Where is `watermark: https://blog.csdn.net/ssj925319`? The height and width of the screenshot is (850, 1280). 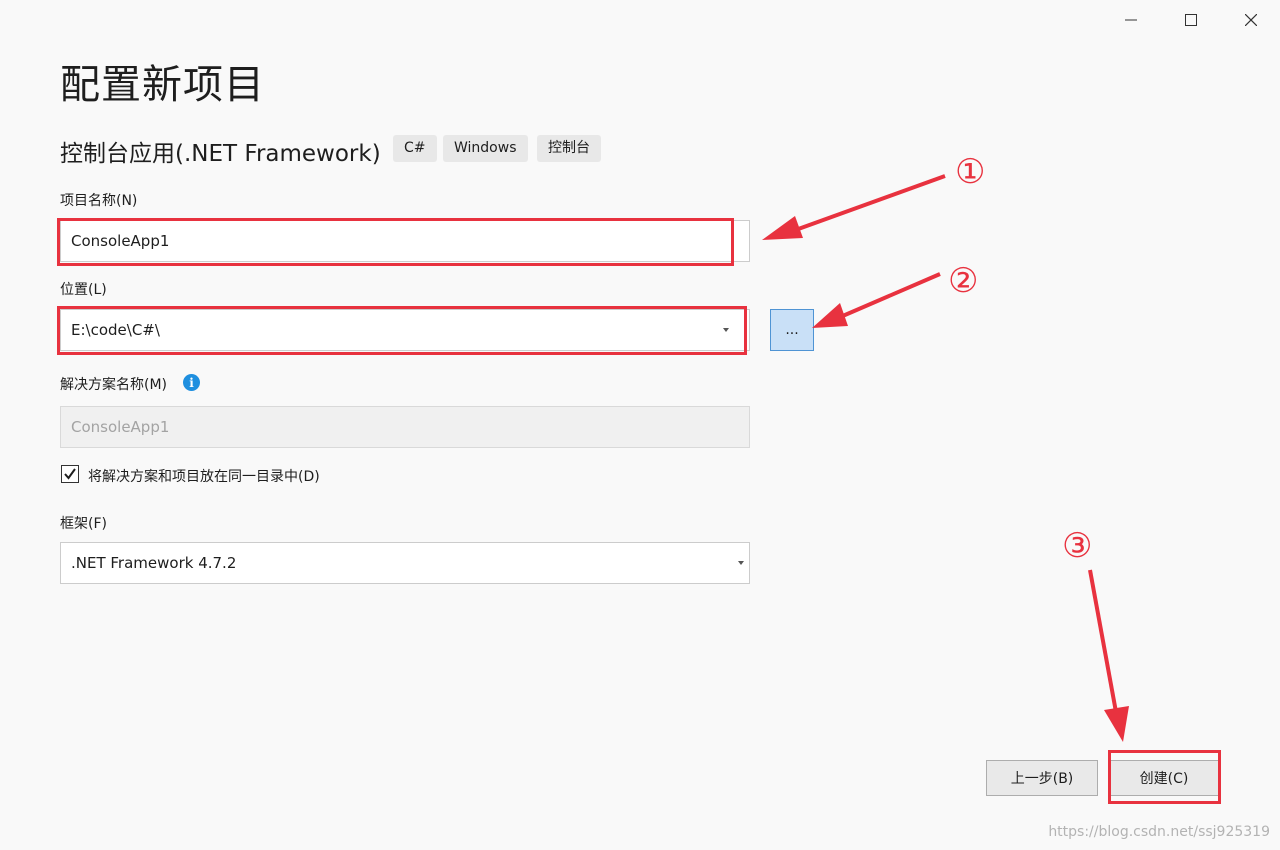 watermark: https://blog.csdn.net/ssj925319 is located at coordinates (1159, 832).